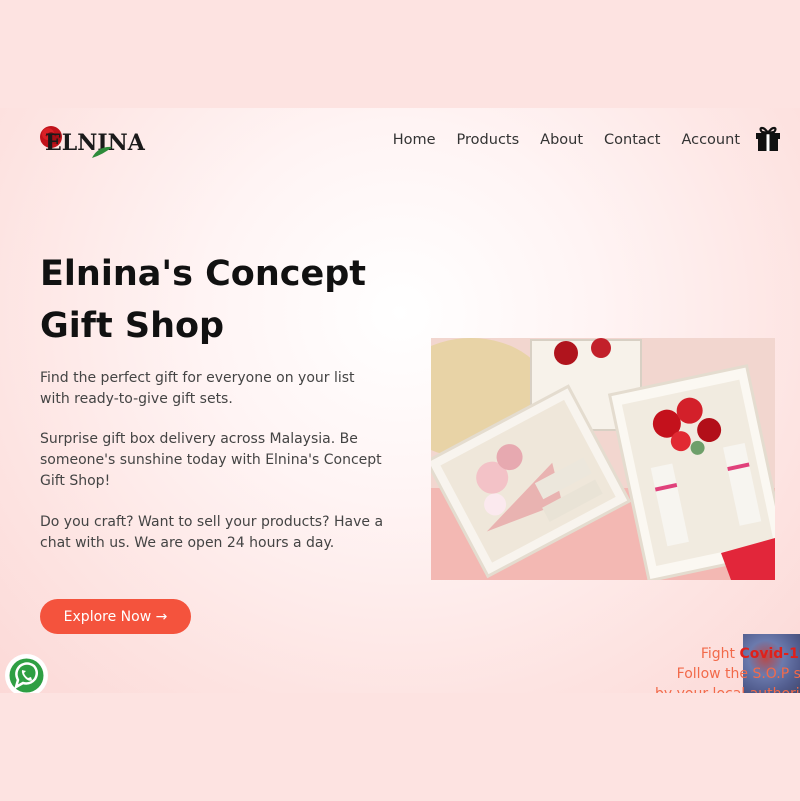  I want to click on brand-logo: ELNINA, so click(91, 142).